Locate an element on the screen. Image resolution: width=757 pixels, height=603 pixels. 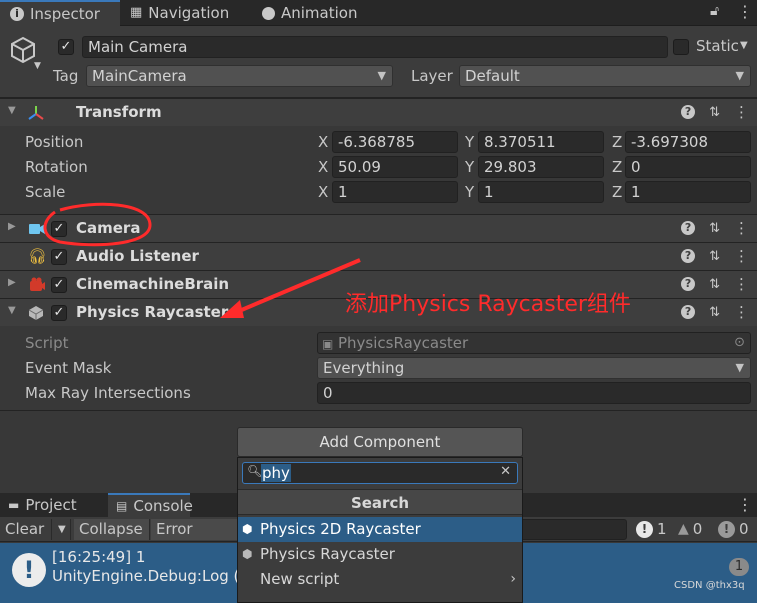
rotation-x-field: 50.09 is located at coordinates (395, 167).